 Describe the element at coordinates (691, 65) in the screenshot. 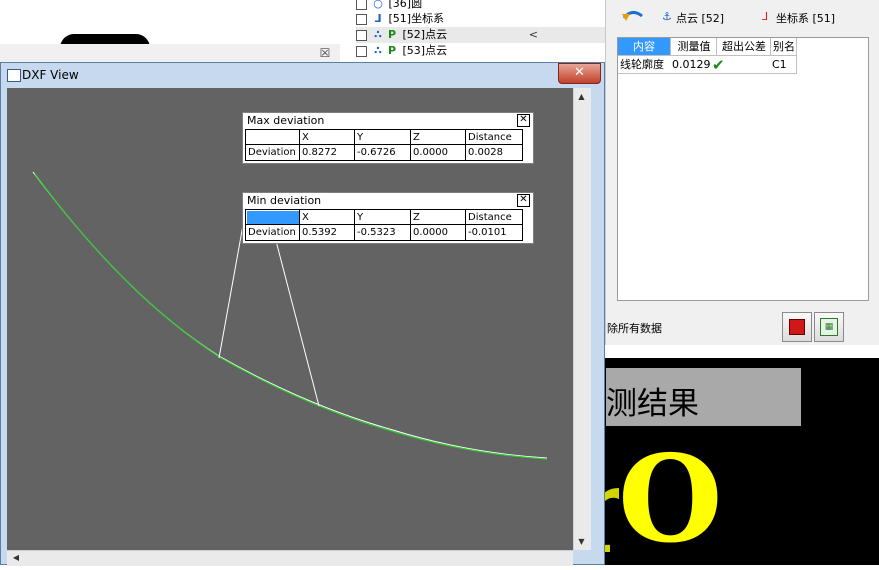

I see `cell-value: 0.0129` at that location.